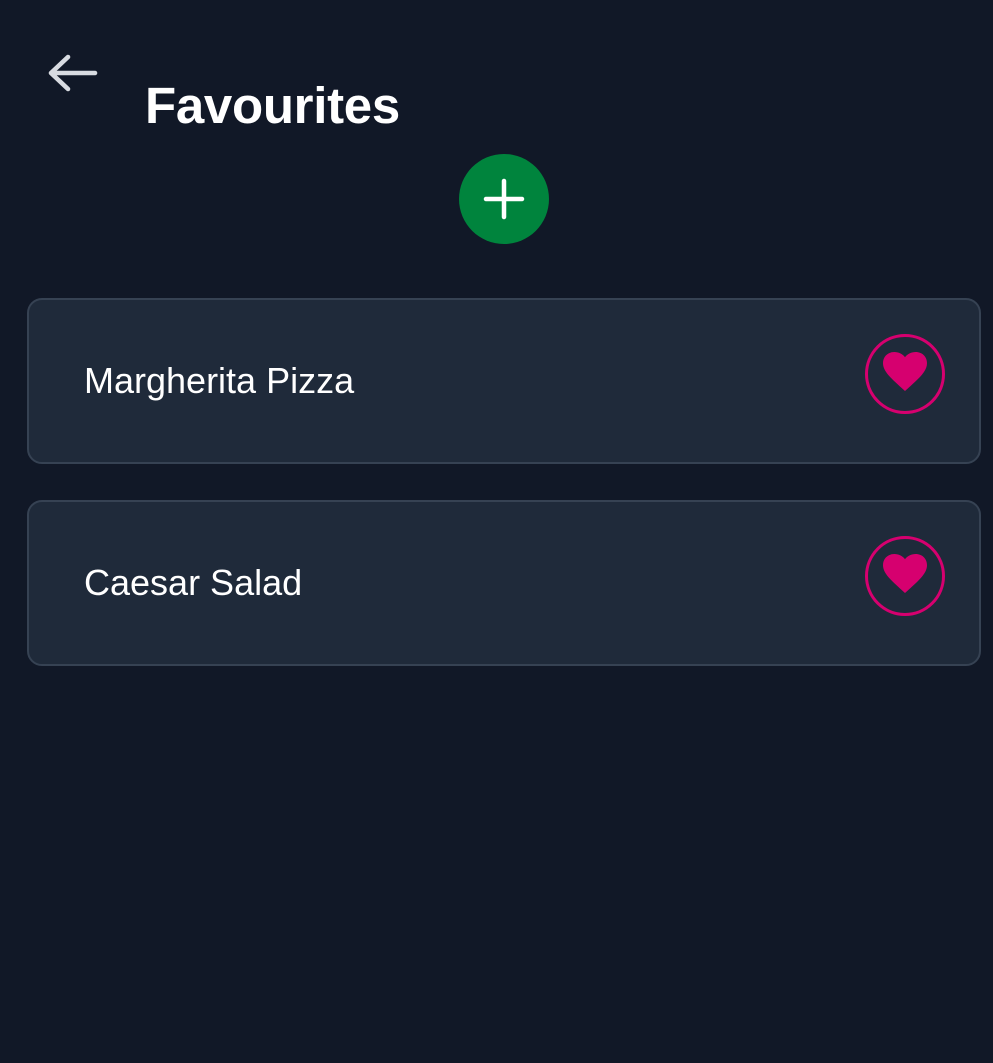 The height and width of the screenshot is (1063, 993). Describe the element at coordinates (219, 380) in the screenshot. I see `favourite-name: Margherita Pizza` at that location.